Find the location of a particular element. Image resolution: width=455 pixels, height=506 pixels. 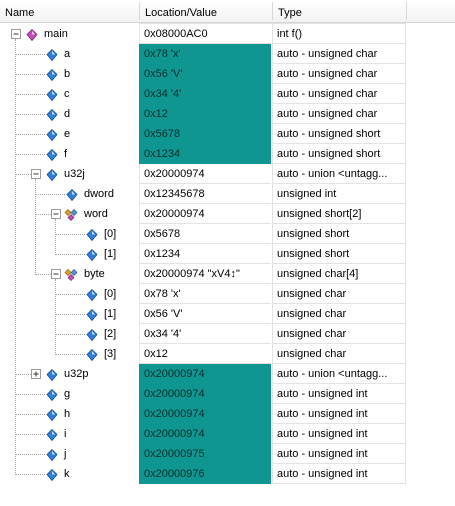

tree-row: b 0x56 'V' auto - unsigned char is located at coordinates (203, 74).